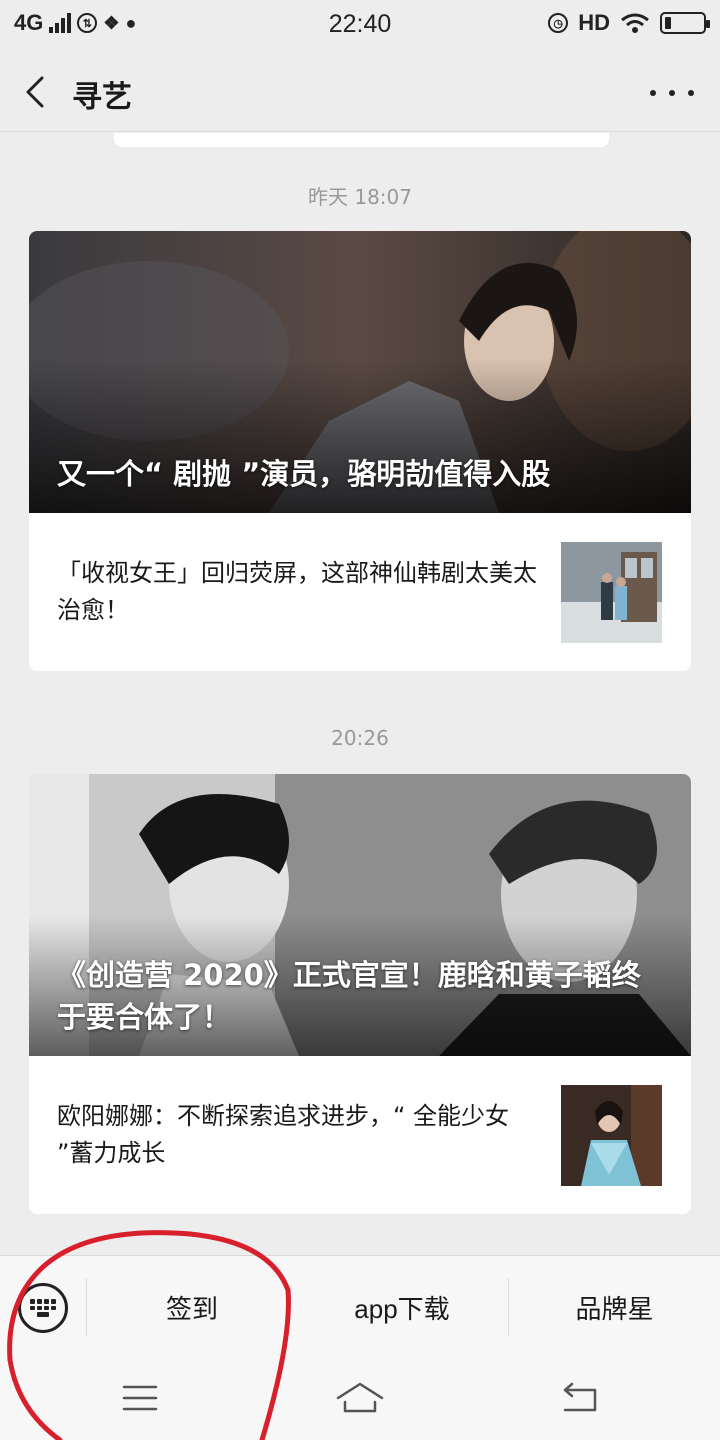 The width and height of the screenshot is (720, 1440). I want to click on sub-article: 欧阳娜娜：不断探索追求进步，“ 全能少女 ”蓄力成长, so click(360, 1135).